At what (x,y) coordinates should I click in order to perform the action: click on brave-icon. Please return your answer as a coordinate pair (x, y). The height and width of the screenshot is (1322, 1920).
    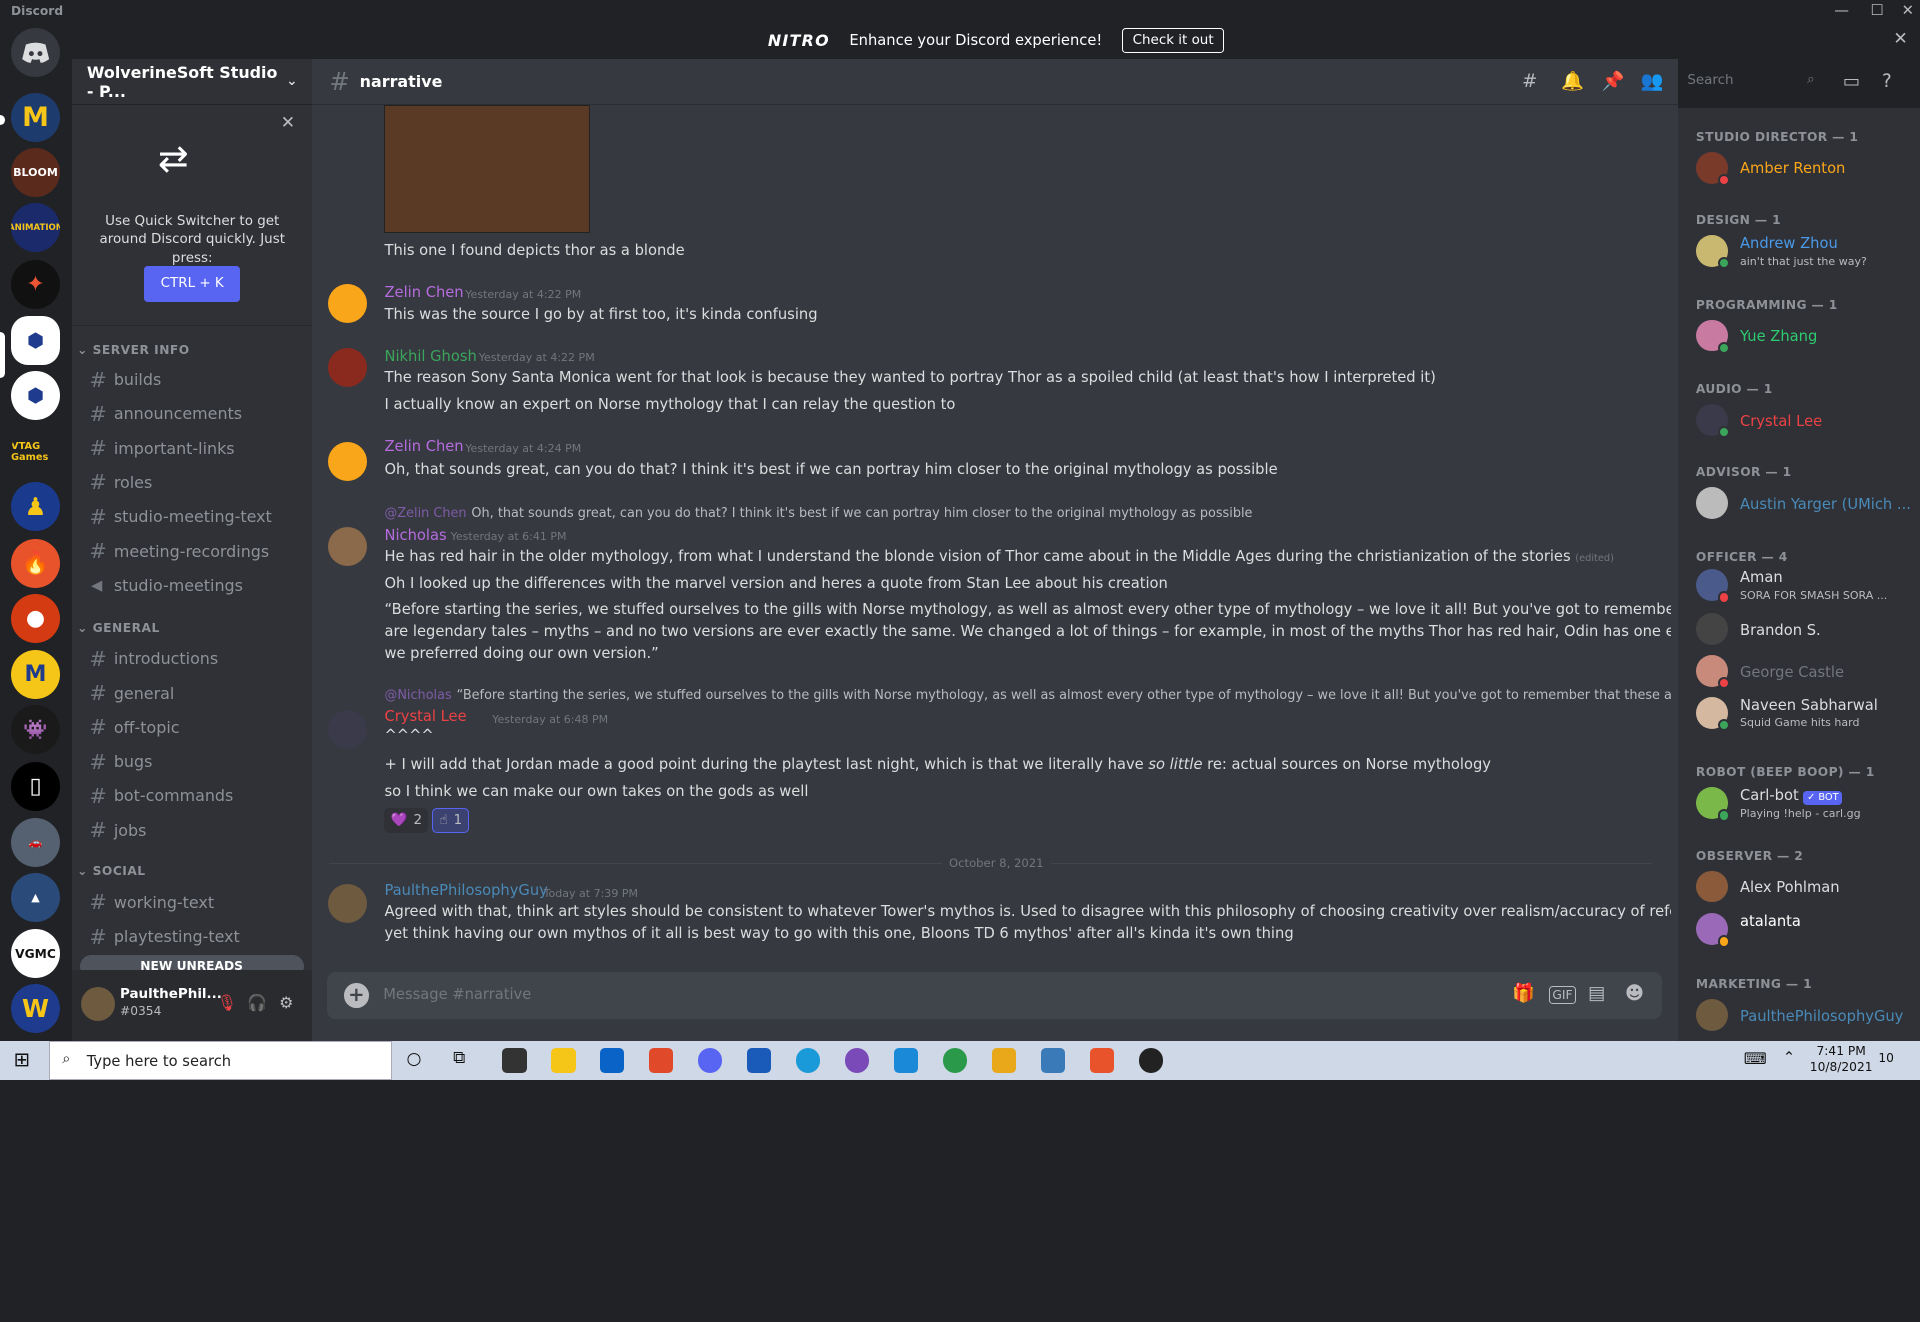
    Looking at the image, I should click on (1102, 1060).